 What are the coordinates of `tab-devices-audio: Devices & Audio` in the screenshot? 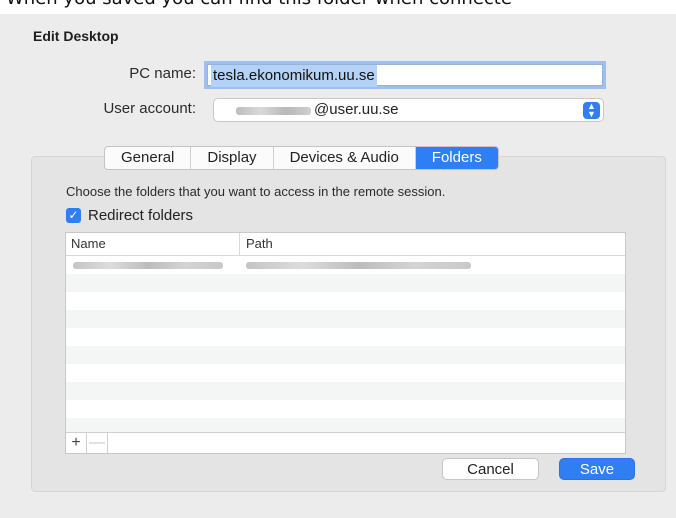 It's located at (345, 158).